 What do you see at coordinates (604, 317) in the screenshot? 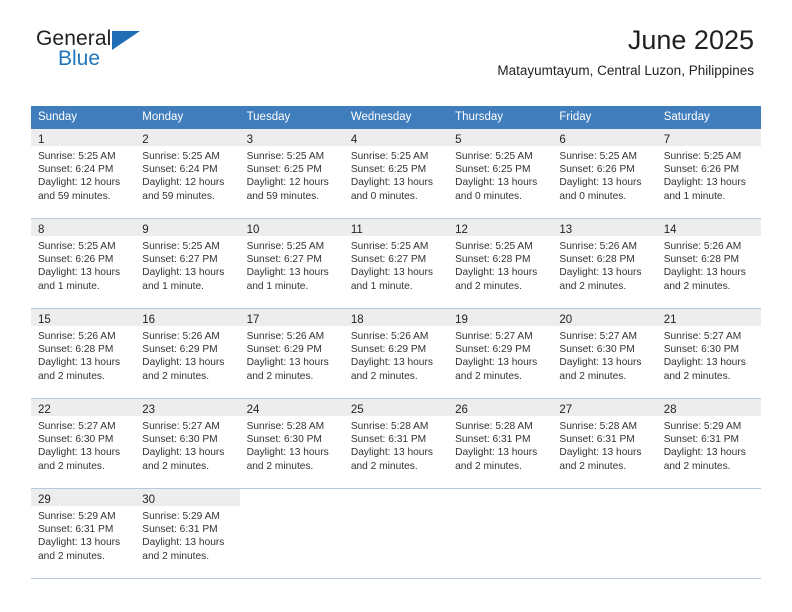
I see `day-number-bar: 20` at bounding box center [604, 317].